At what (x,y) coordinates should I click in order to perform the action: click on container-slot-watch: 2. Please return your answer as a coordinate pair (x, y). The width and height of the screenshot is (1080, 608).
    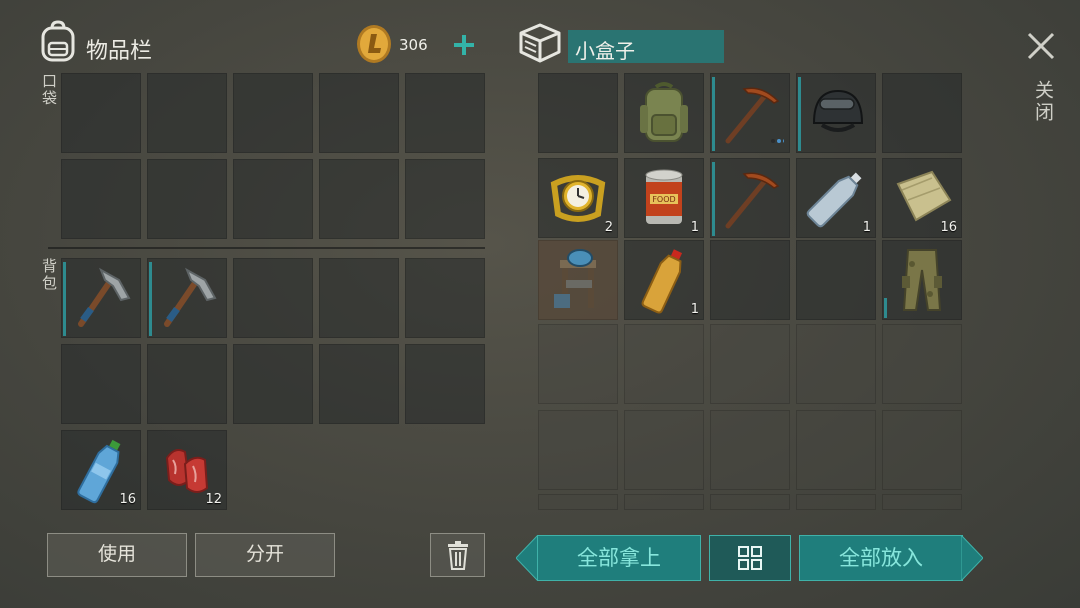
    Looking at the image, I should click on (578, 198).